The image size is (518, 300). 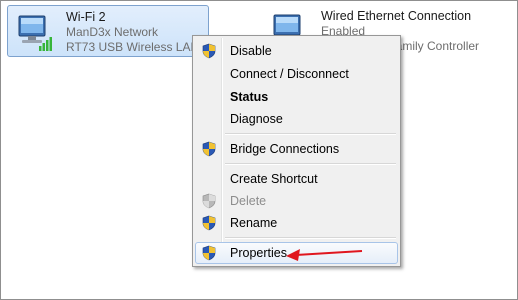 I want to click on menu-item-rename: Rename, so click(x=296, y=223).